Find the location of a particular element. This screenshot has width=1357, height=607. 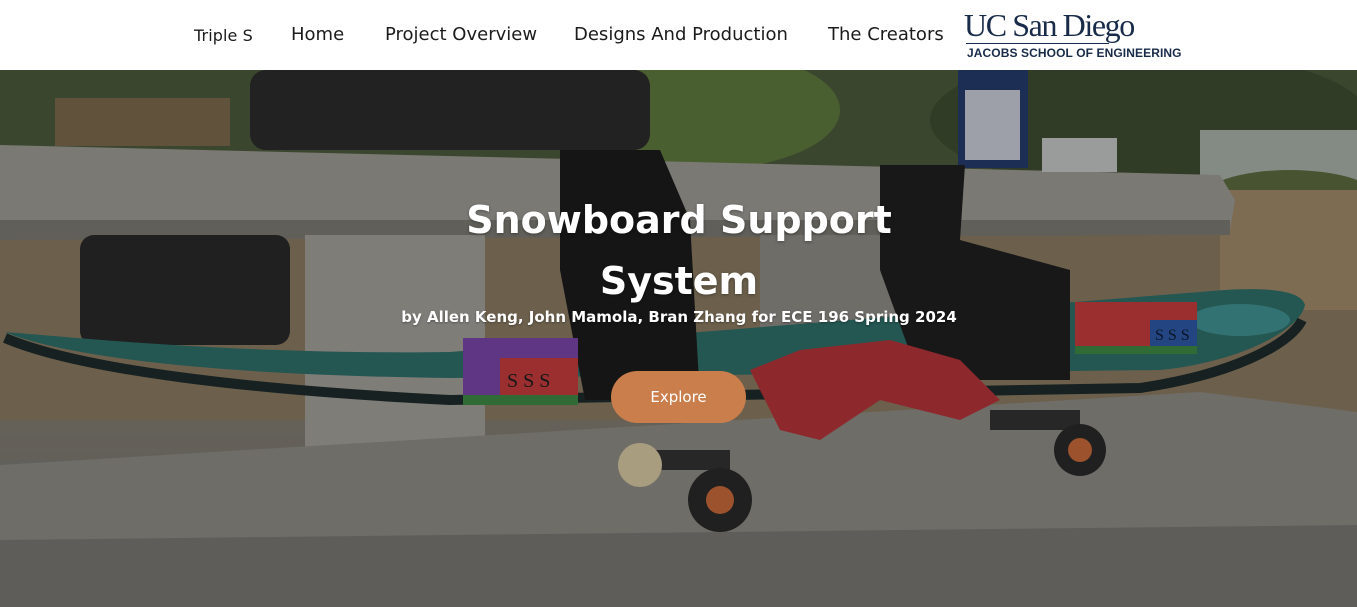

nav-home: Home is located at coordinates (317, 34).